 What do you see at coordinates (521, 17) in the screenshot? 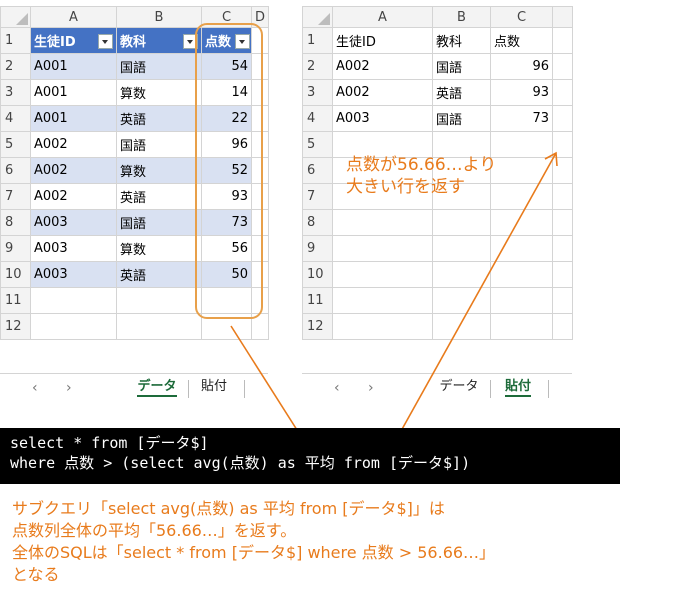
I see `col-header-c: C` at bounding box center [521, 17].